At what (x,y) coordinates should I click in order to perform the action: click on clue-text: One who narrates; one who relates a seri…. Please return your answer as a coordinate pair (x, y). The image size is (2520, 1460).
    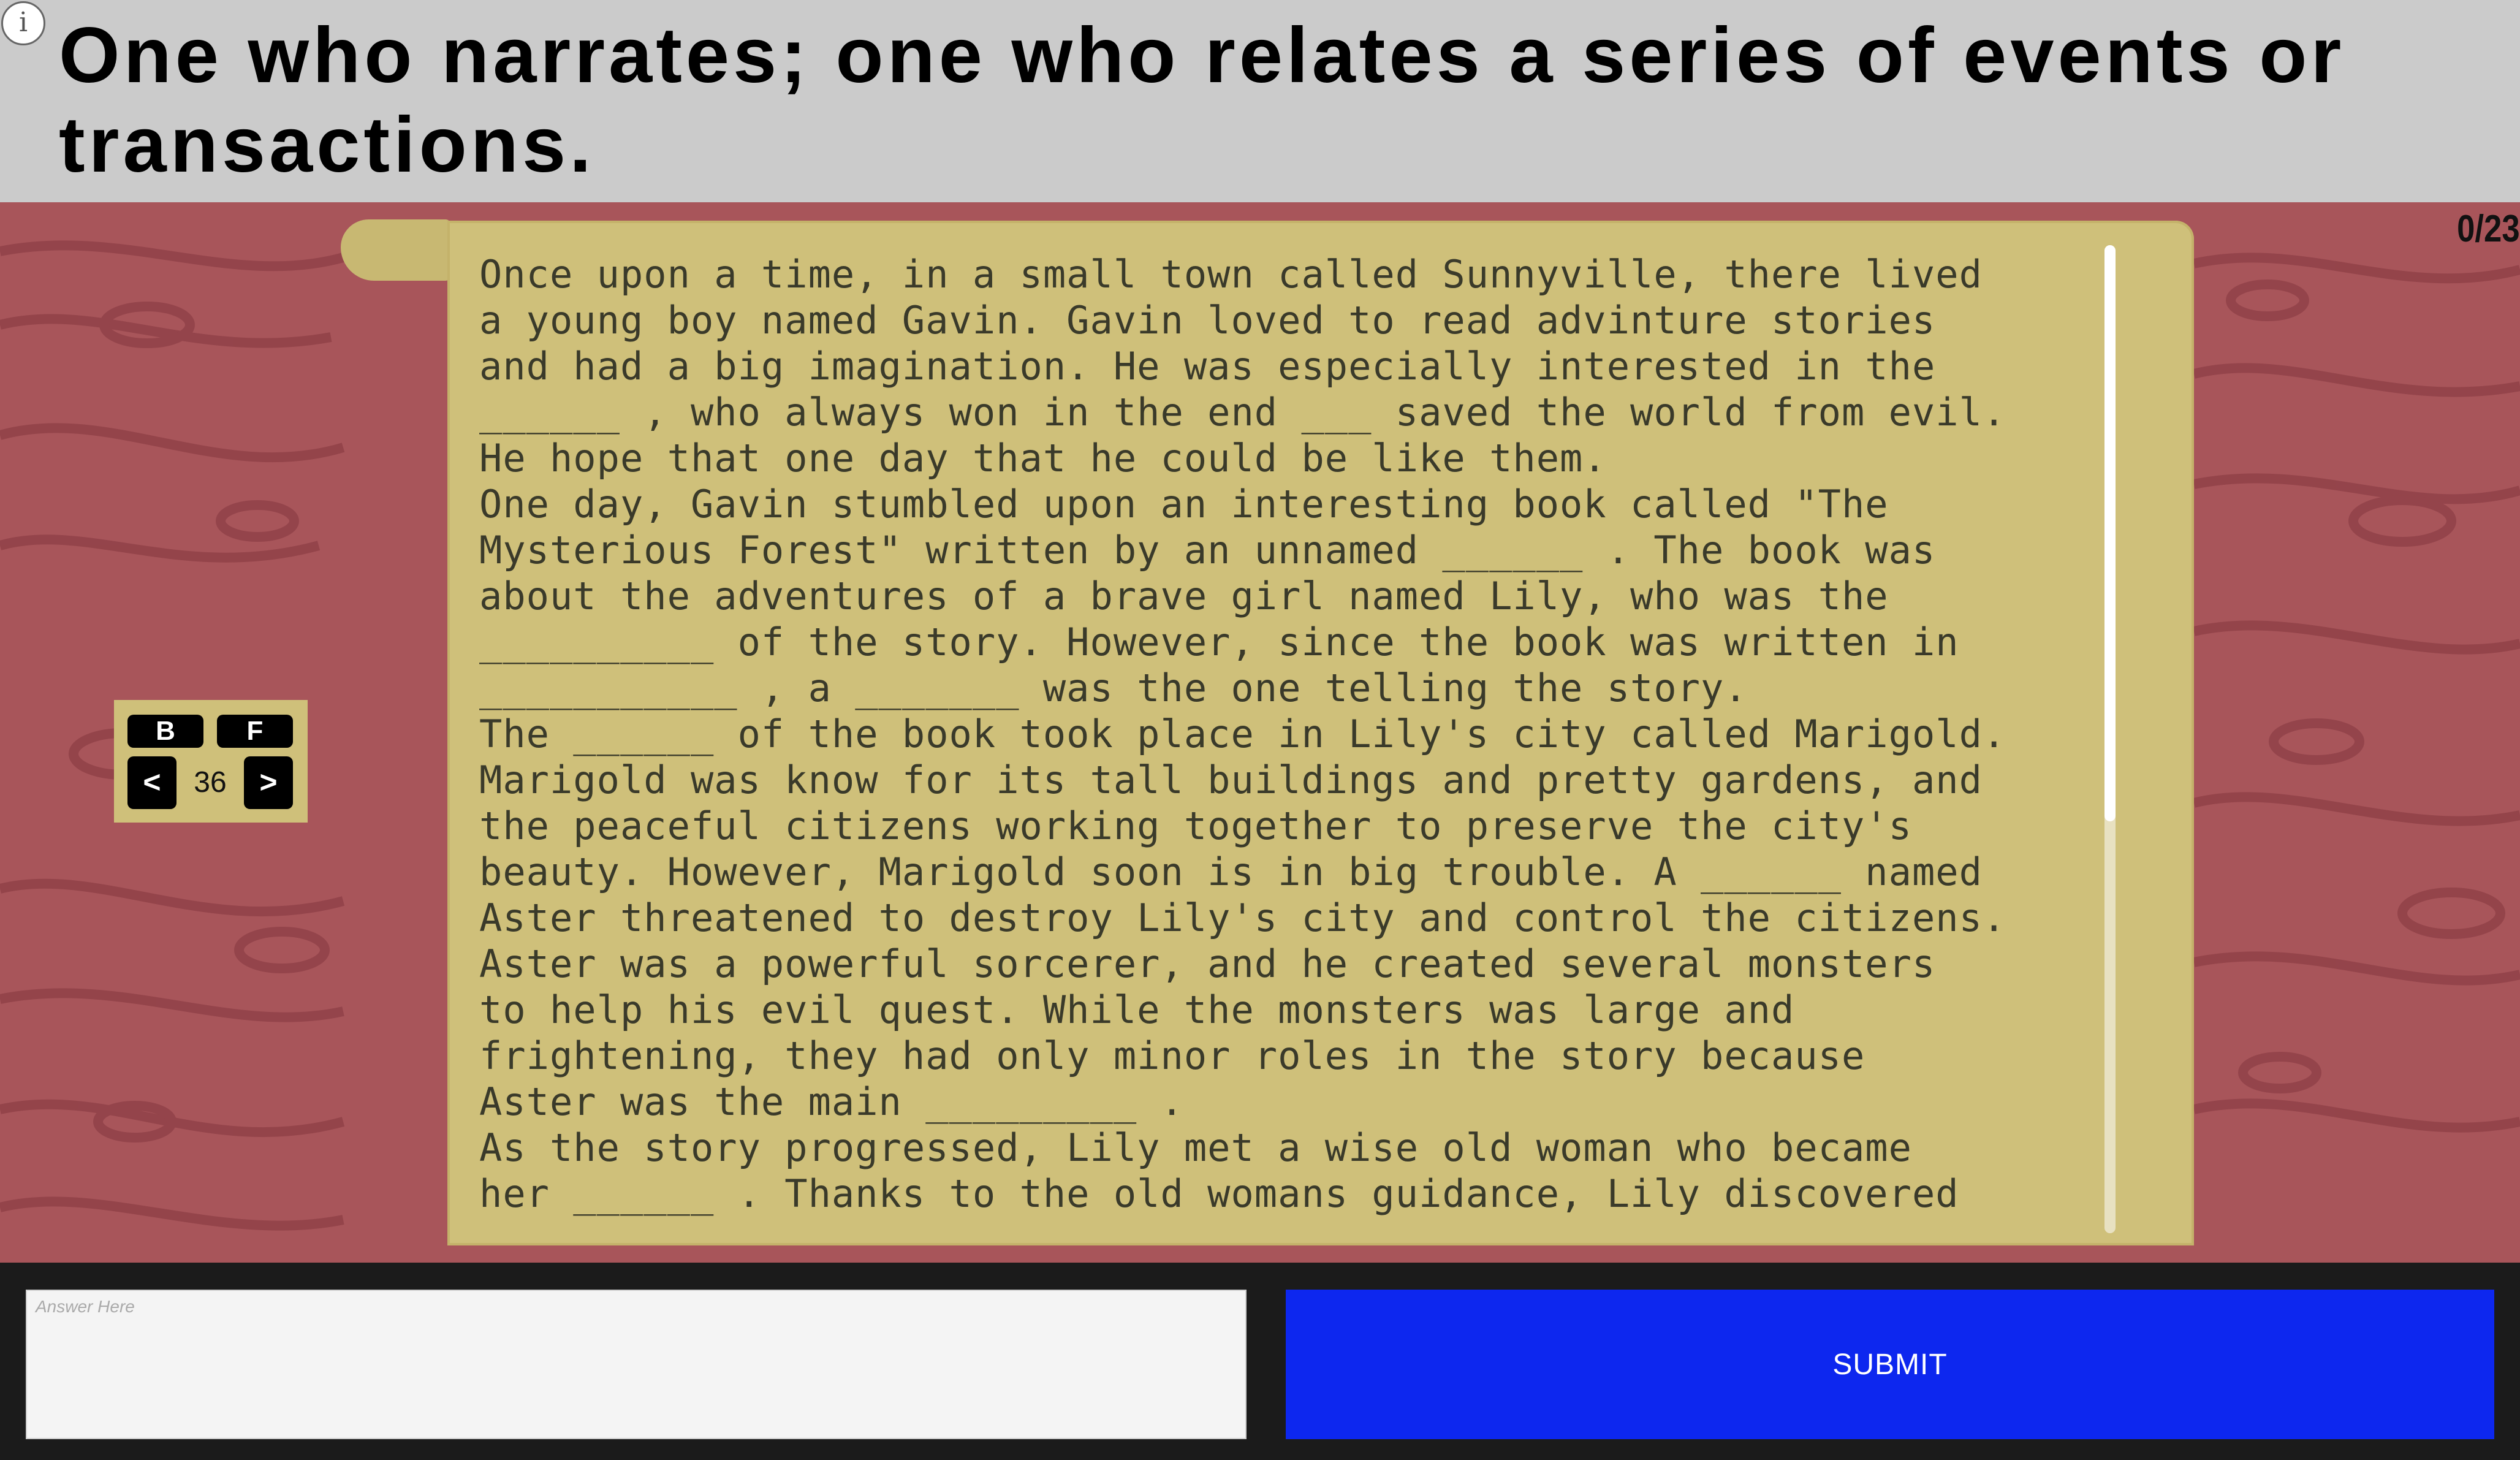
    Looking at the image, I should click on (1202, 100).